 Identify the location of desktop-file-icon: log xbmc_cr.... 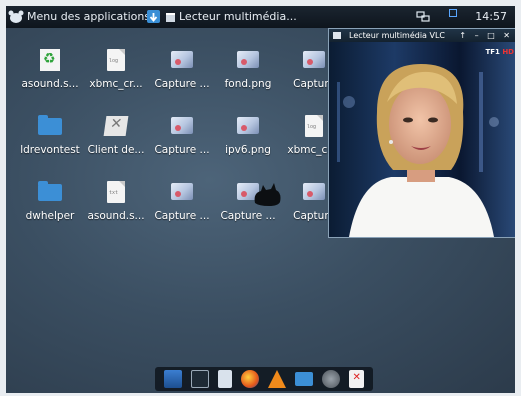
(116, 74).